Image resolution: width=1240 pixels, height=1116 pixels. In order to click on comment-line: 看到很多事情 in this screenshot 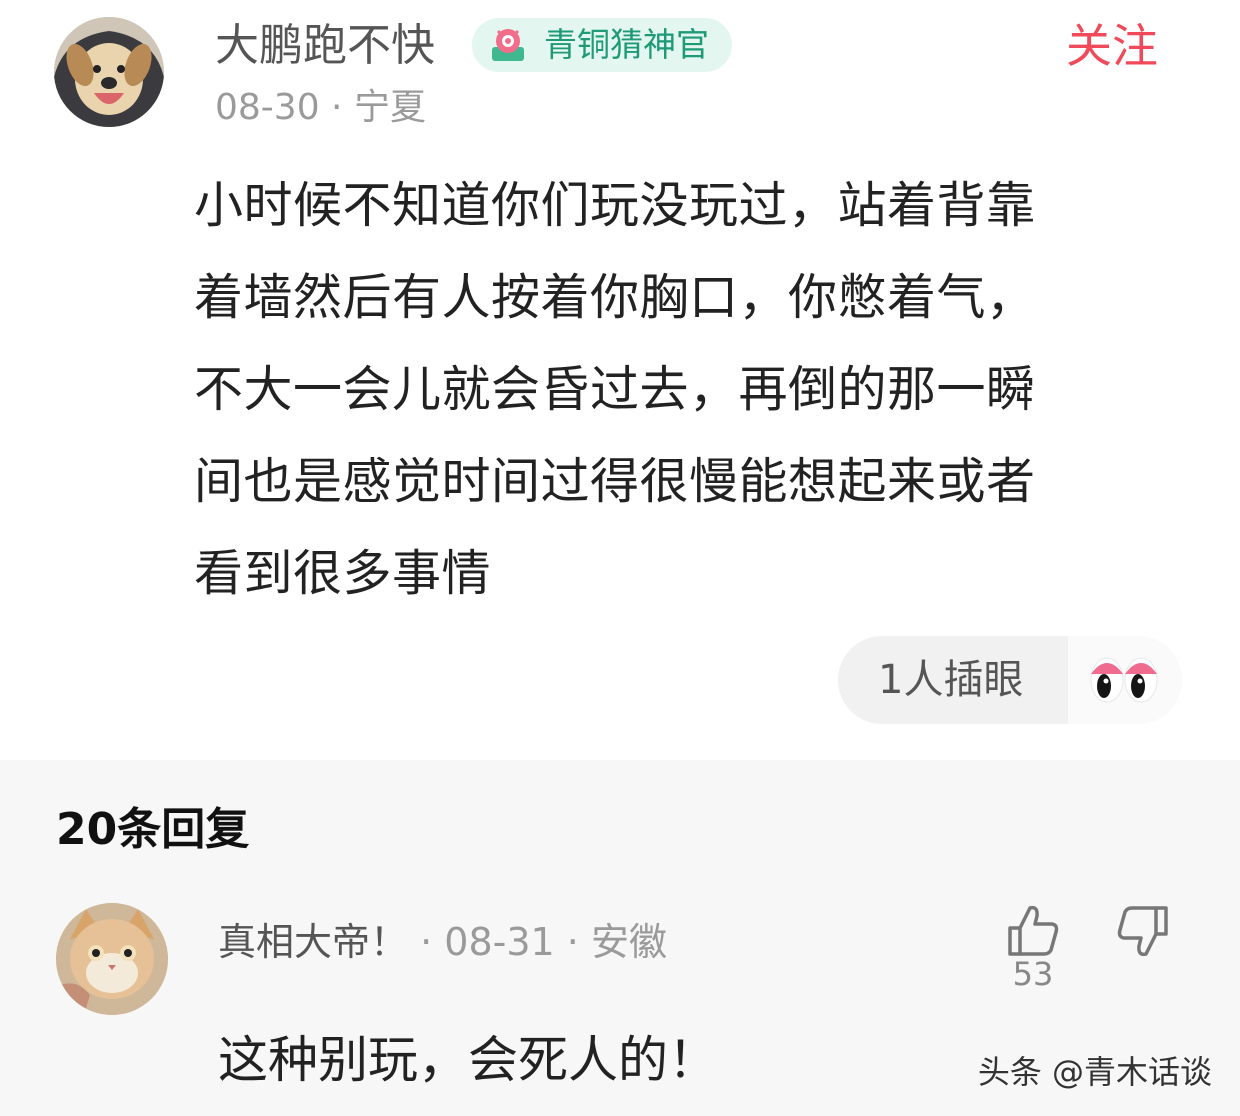, I will do `click(343, 573)`.